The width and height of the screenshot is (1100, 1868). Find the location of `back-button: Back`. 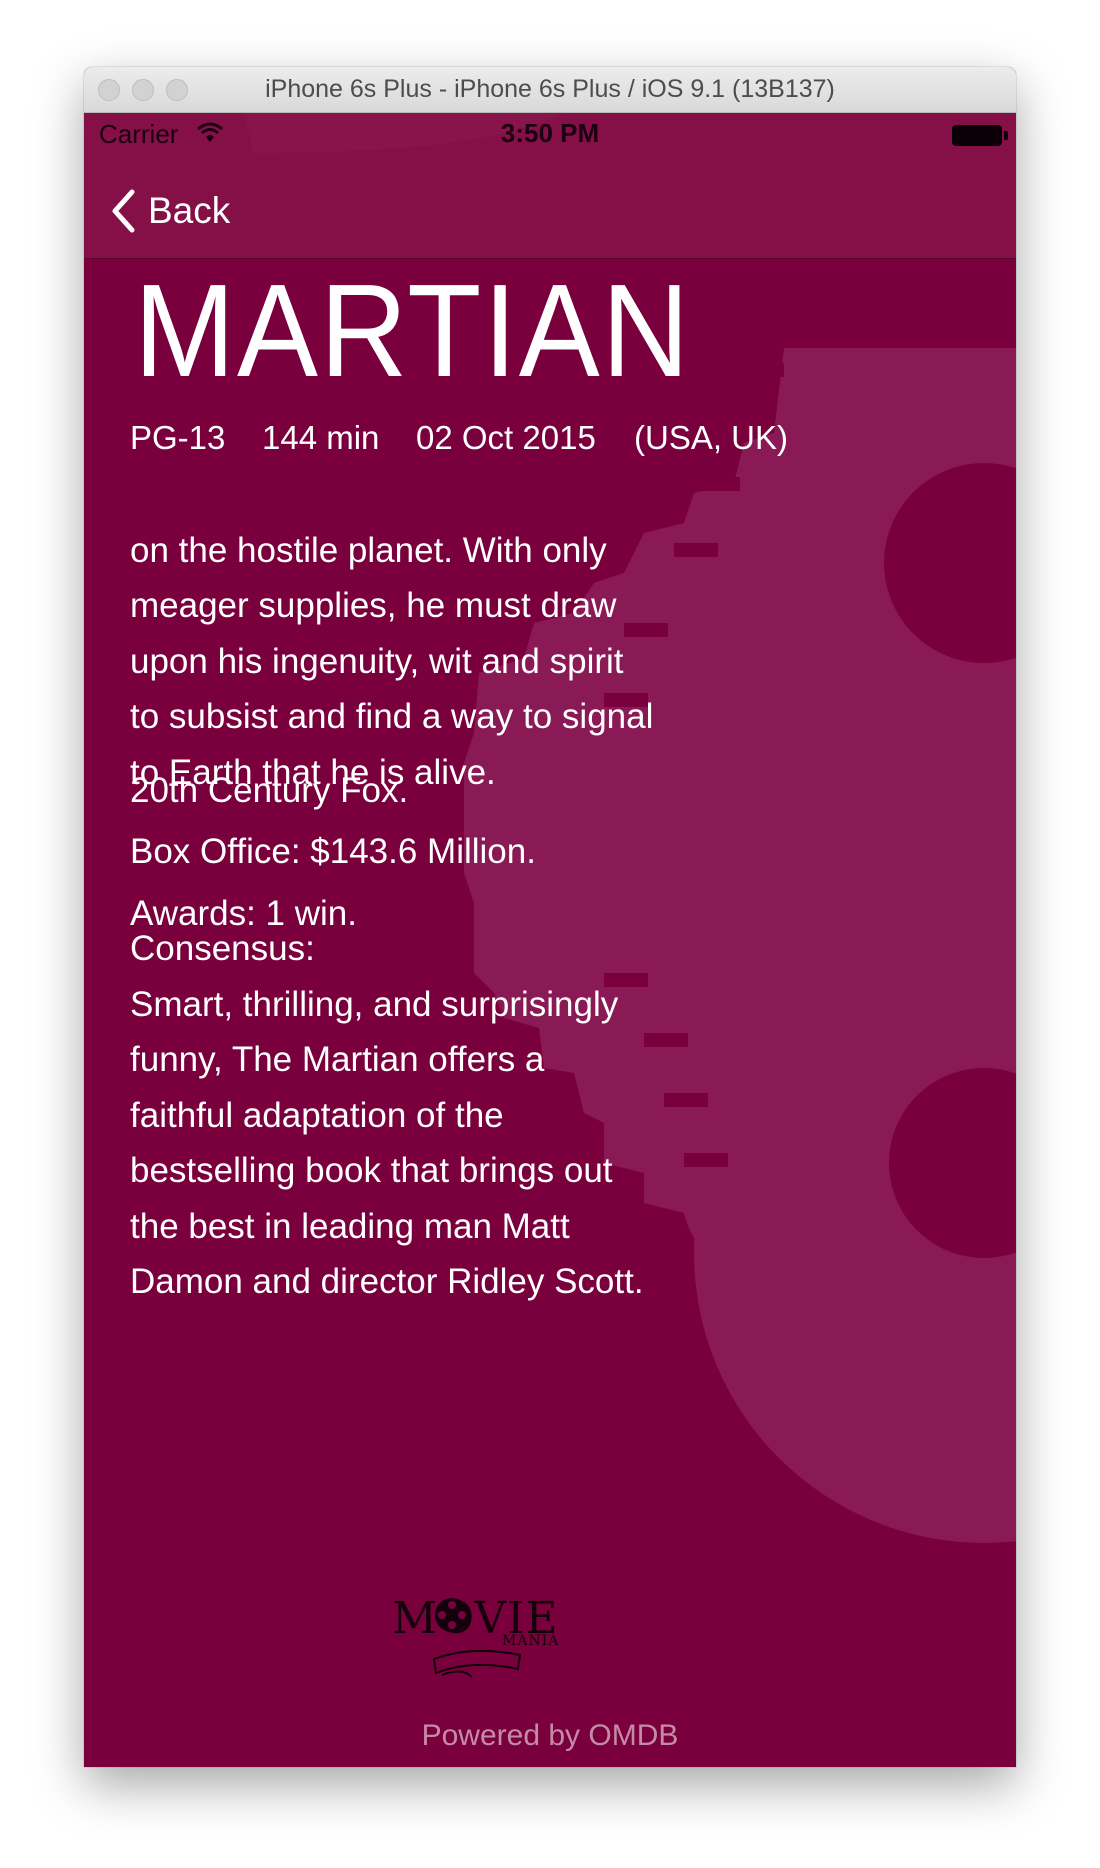

back-button: Back is located at coordinates (170, 211).